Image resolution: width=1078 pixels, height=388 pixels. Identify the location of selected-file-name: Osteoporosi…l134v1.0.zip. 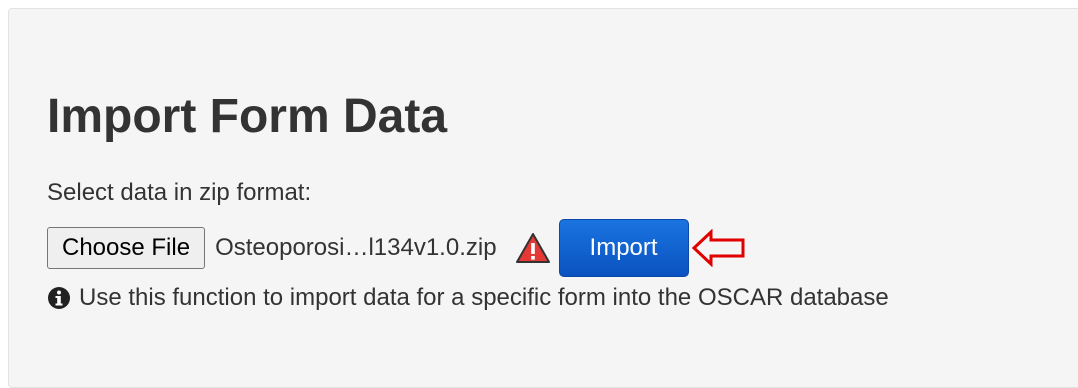
(356, 247).